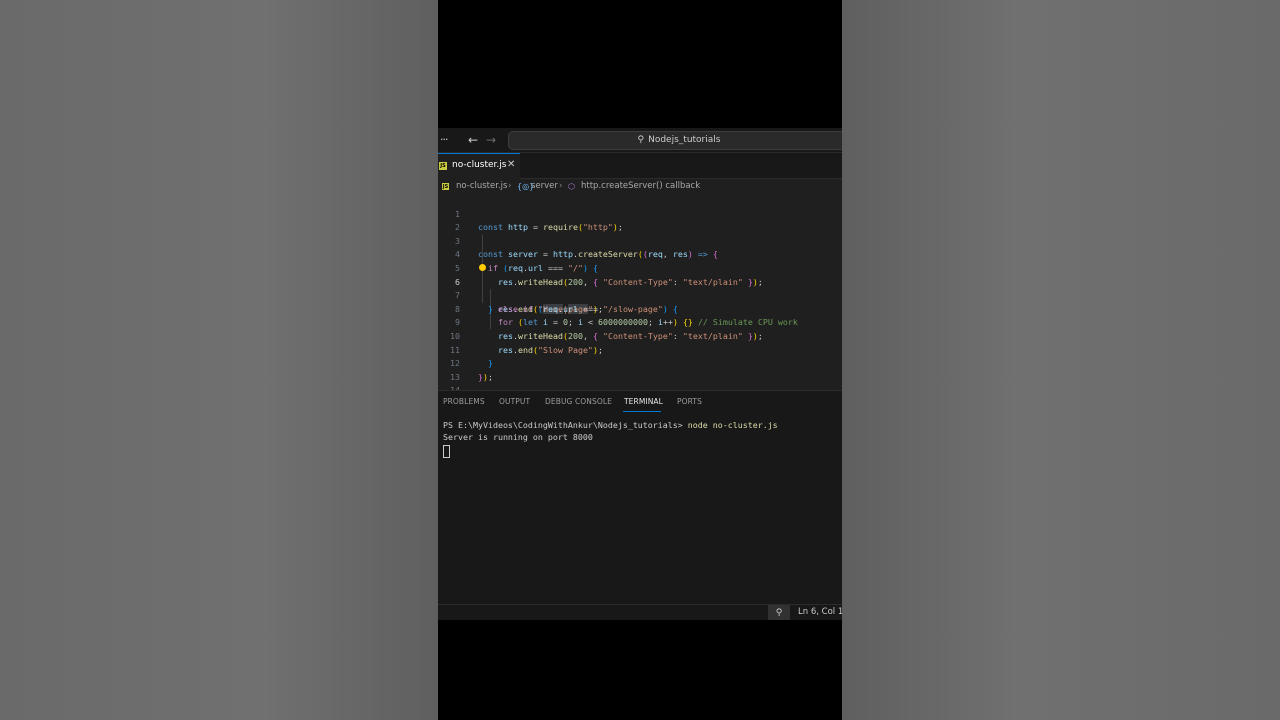  I want to click on search-icon: ⚲, so click(641, 140).